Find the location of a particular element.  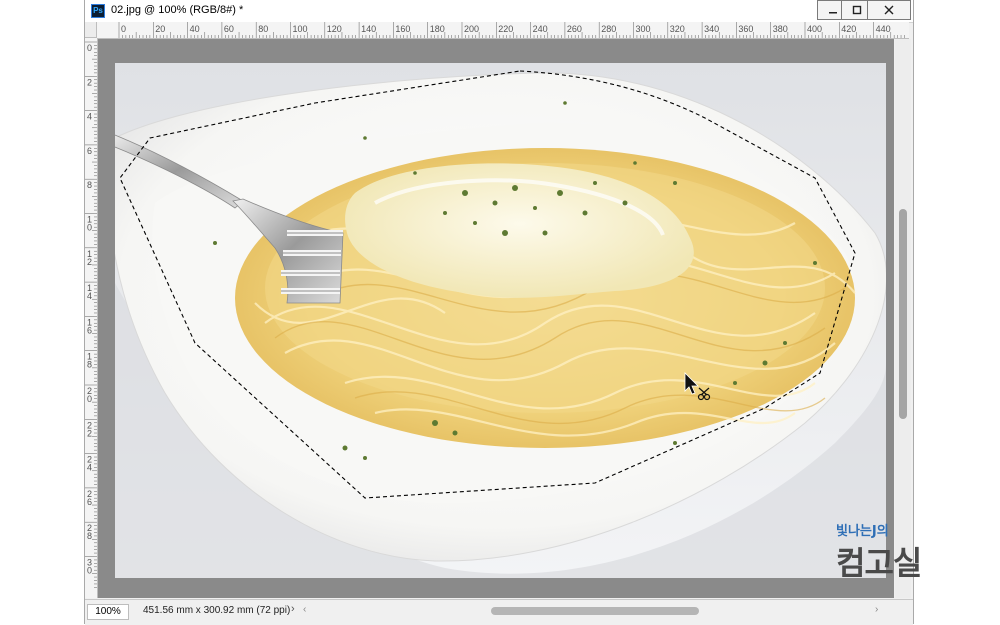

vertical-scrollbar is located at coordinates (903, 318).